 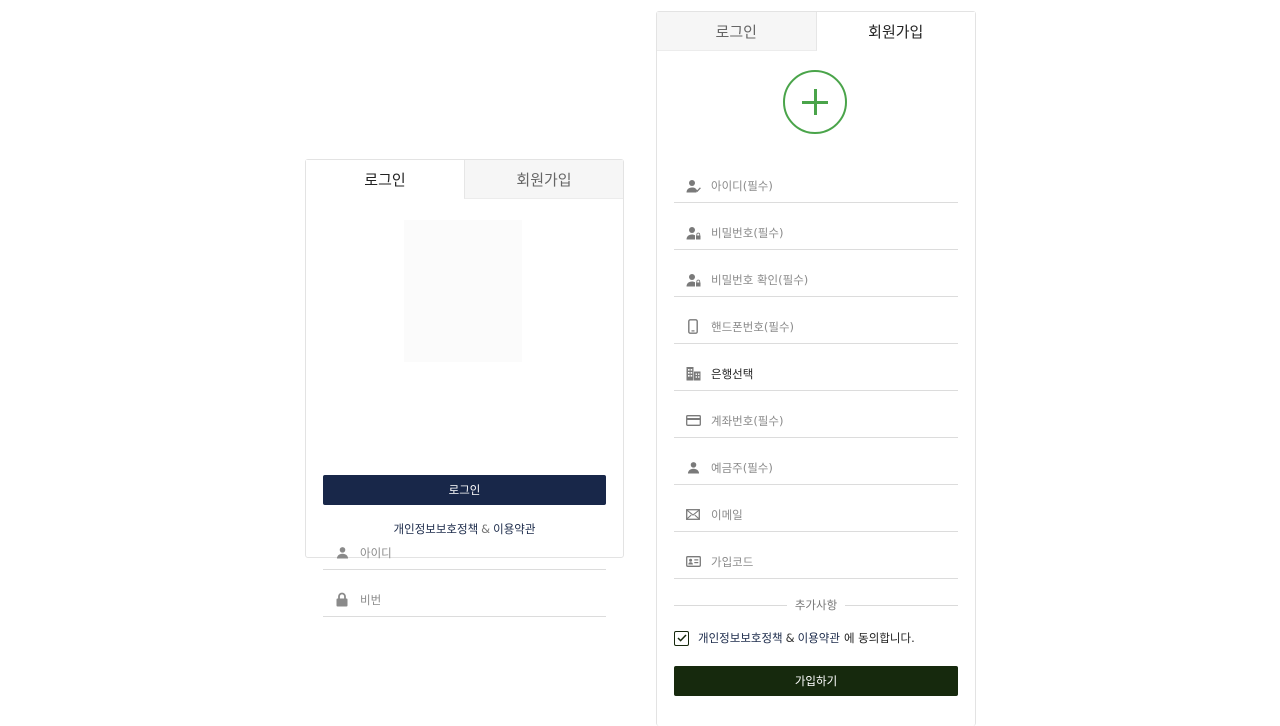 I want to click on agree-row: 개인정보보호정책 & 이용약관 에 동의합니다., so click(x=794, y=638).